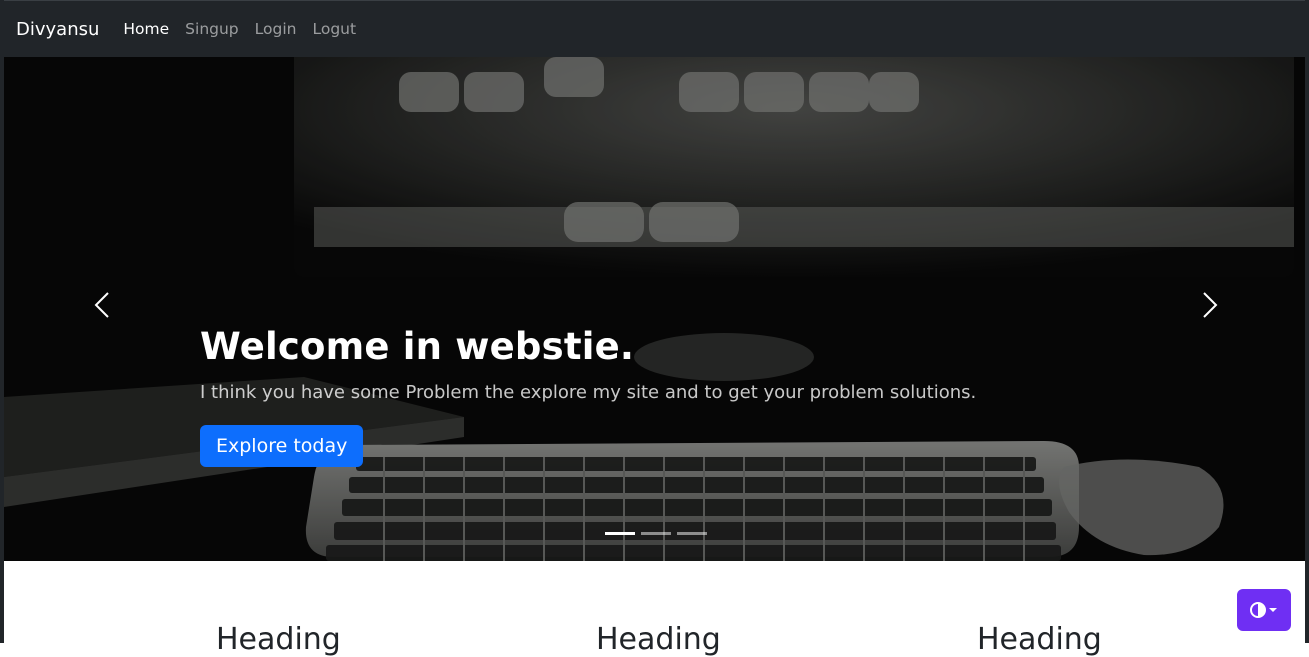  Describe the element at coordinates (334, 29) in the screenshot. I see `nav-link-logout: Logut` at that location.